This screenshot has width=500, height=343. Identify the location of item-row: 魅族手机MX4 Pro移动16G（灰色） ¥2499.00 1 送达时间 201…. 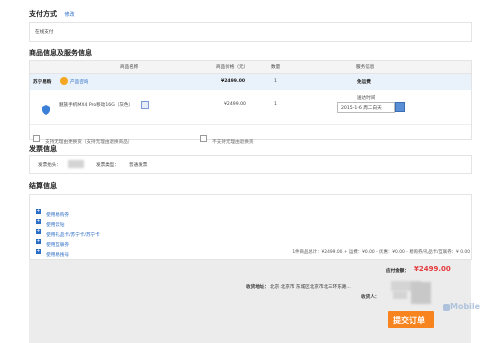
(250, 107).